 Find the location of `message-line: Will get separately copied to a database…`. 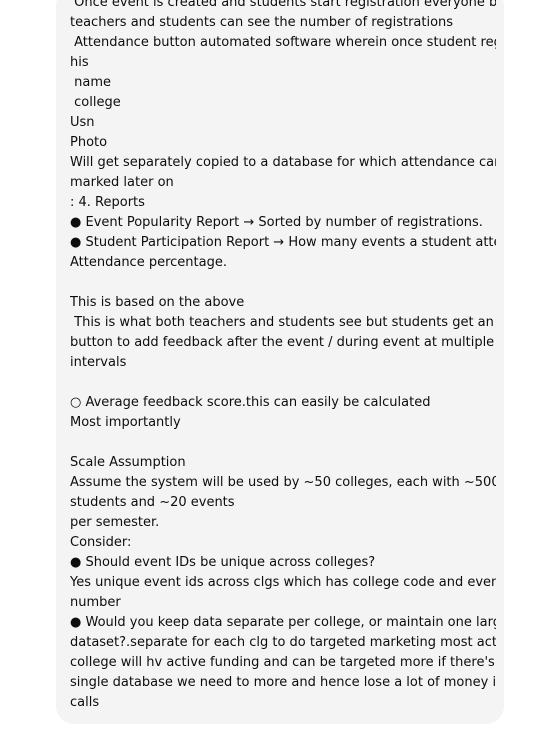

message-line: Will get separately copied to a database… is located at coordinates (283, 162).